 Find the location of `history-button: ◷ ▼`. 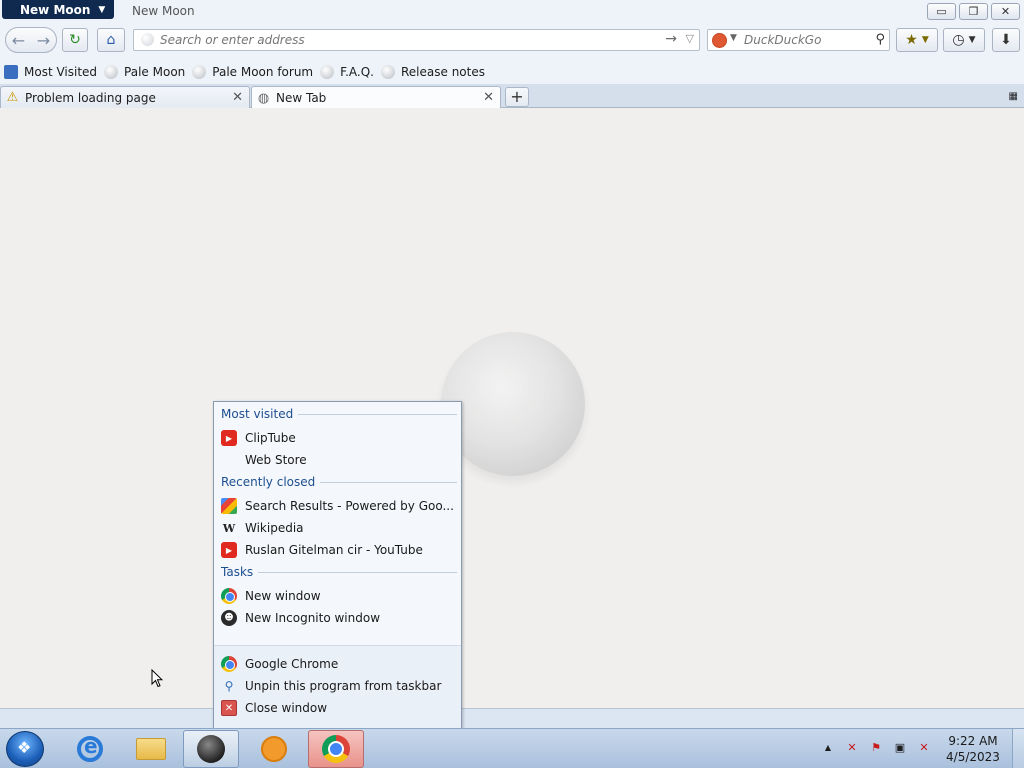

history-button: ◷ ▼ is located at coordinates (964, 40).